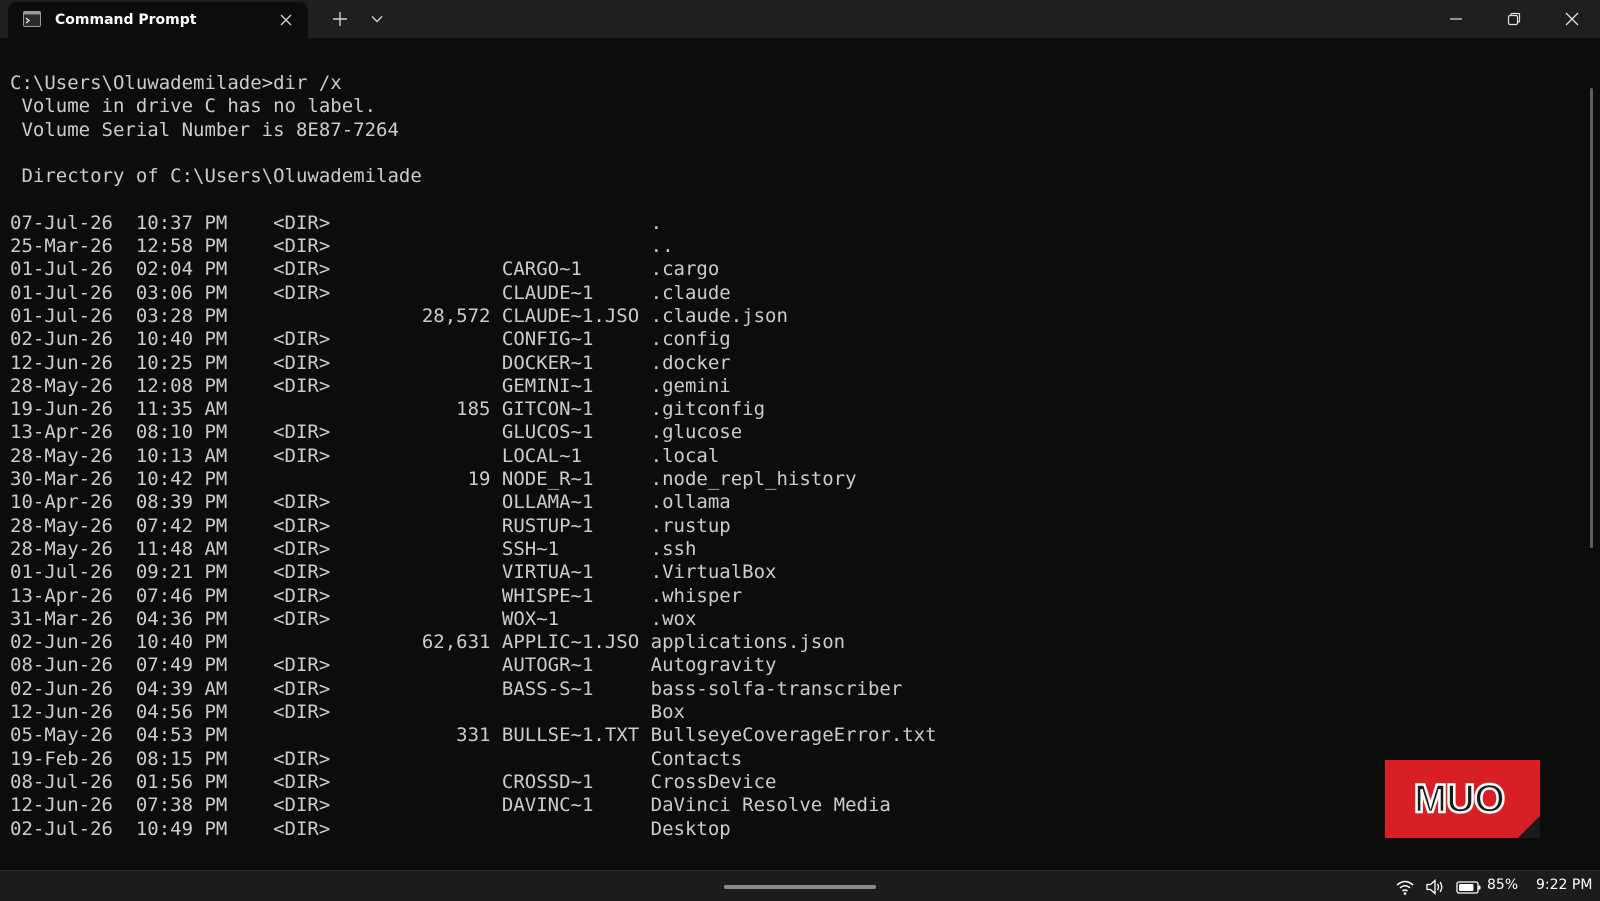 Image resolution: width=1600 pixels, height=901 pixels. Describe the element at coordinates (1405, 887) in the screenshot. I see `wifi-icon` at that location.